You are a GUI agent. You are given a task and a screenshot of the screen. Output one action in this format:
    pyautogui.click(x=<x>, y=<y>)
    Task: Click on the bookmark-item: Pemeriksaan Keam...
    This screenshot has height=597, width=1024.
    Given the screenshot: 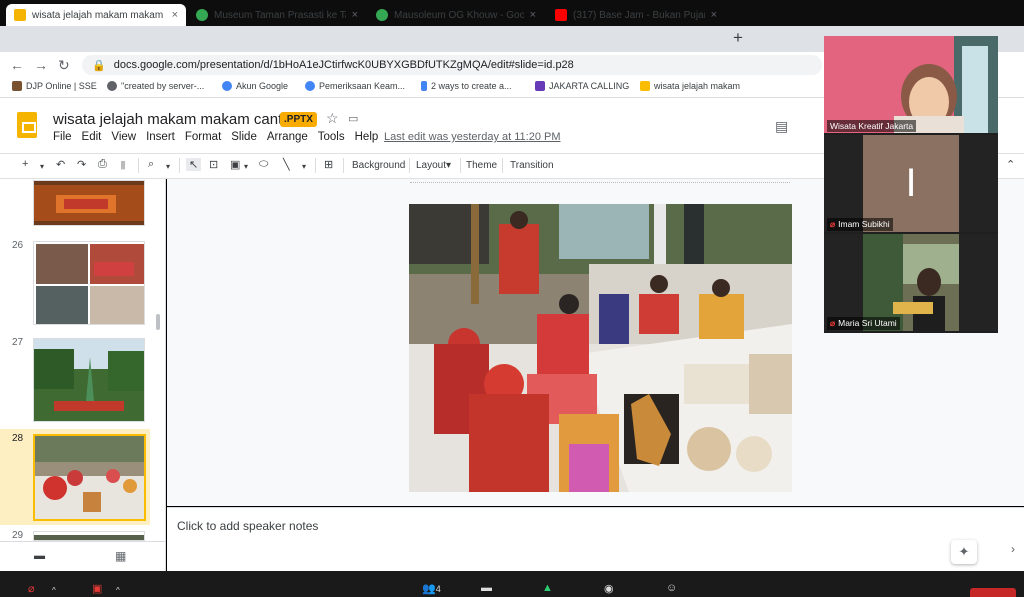 What is the action you would take?
    pyautogui.click(x=355, y=86)
    